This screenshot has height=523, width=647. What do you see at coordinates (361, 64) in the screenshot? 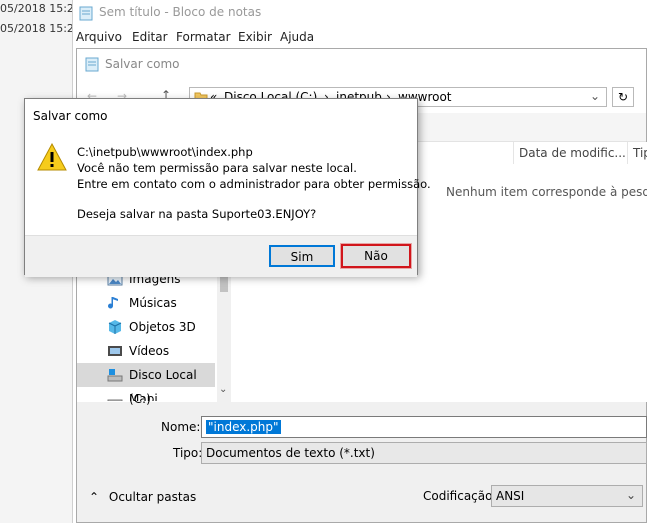
I see `save-dialog-titlebar: Salvar como` at bounding box center [361, 64].